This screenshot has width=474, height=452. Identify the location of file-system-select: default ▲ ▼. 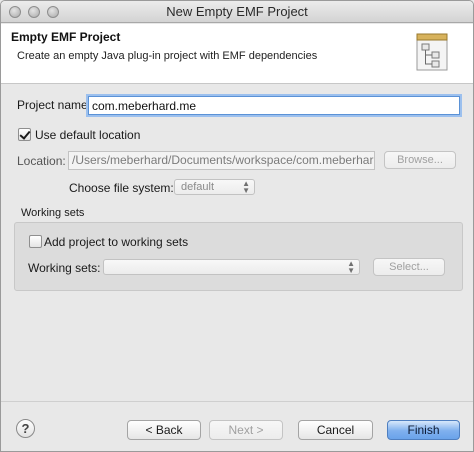
(214, 187).